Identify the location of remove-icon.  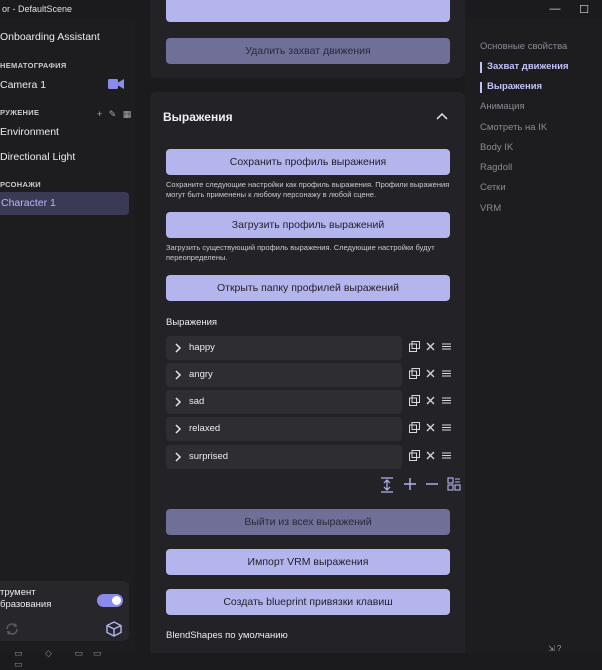
(432, 484).